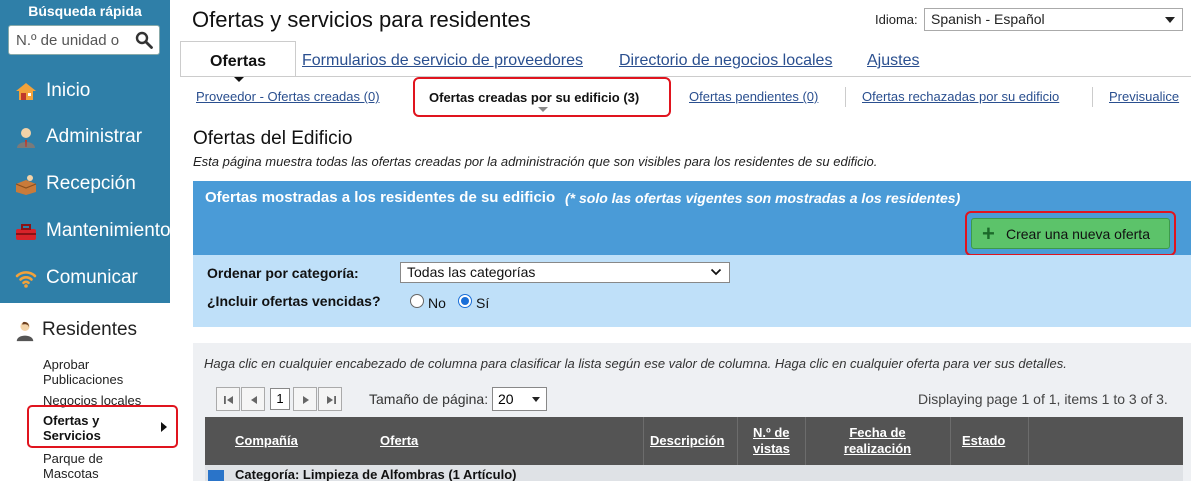  I want to click on quick-search-title: Búsqueda rápida, so click(85, 11).